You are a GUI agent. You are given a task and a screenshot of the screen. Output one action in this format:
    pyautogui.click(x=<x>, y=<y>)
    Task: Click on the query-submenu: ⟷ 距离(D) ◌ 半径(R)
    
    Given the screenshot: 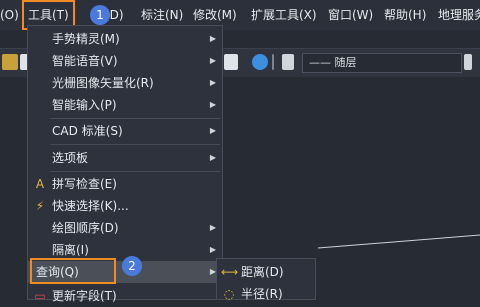 What is the action you would take?
    pyautogui.click(x=266, y=279)
    